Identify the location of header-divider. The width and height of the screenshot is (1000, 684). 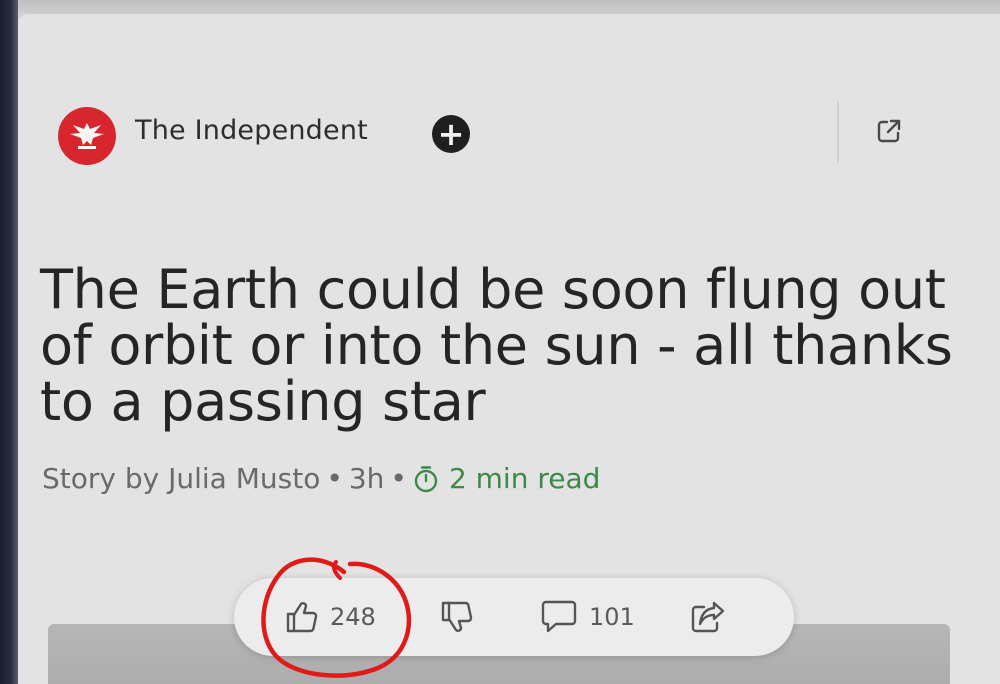
(838, 132).